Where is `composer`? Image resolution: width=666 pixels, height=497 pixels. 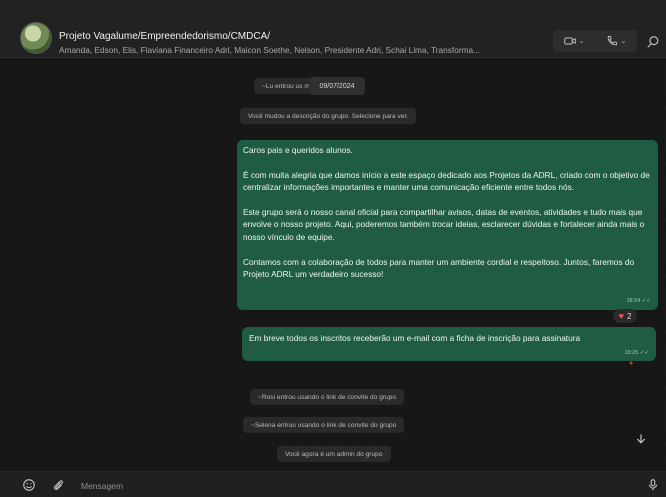 composer is located at coordinates (333, 484).